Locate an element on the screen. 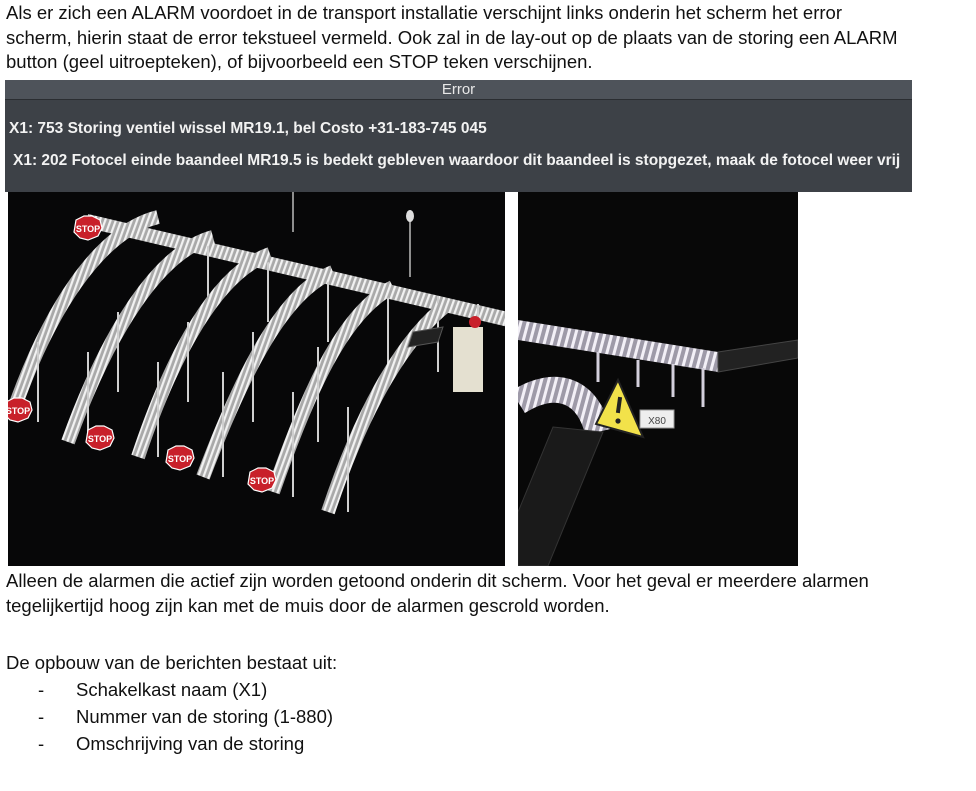  error-title-bar: Error is located at coordinates (458, 90).